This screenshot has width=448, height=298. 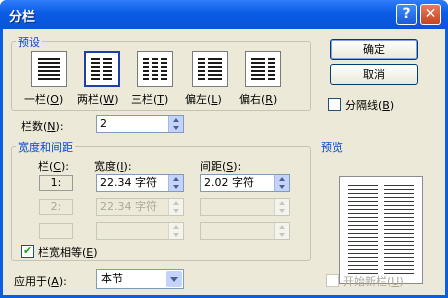 I want to click on apply-to-text: 应用于, so click(x=30, y=281).